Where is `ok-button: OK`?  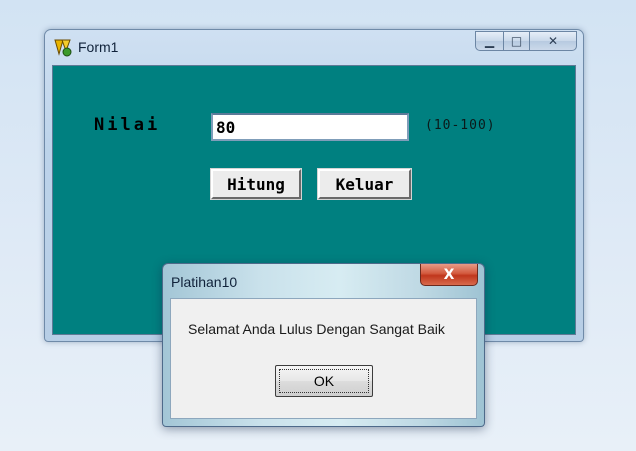 ok-button: OK is located at coordinates (324, 381).